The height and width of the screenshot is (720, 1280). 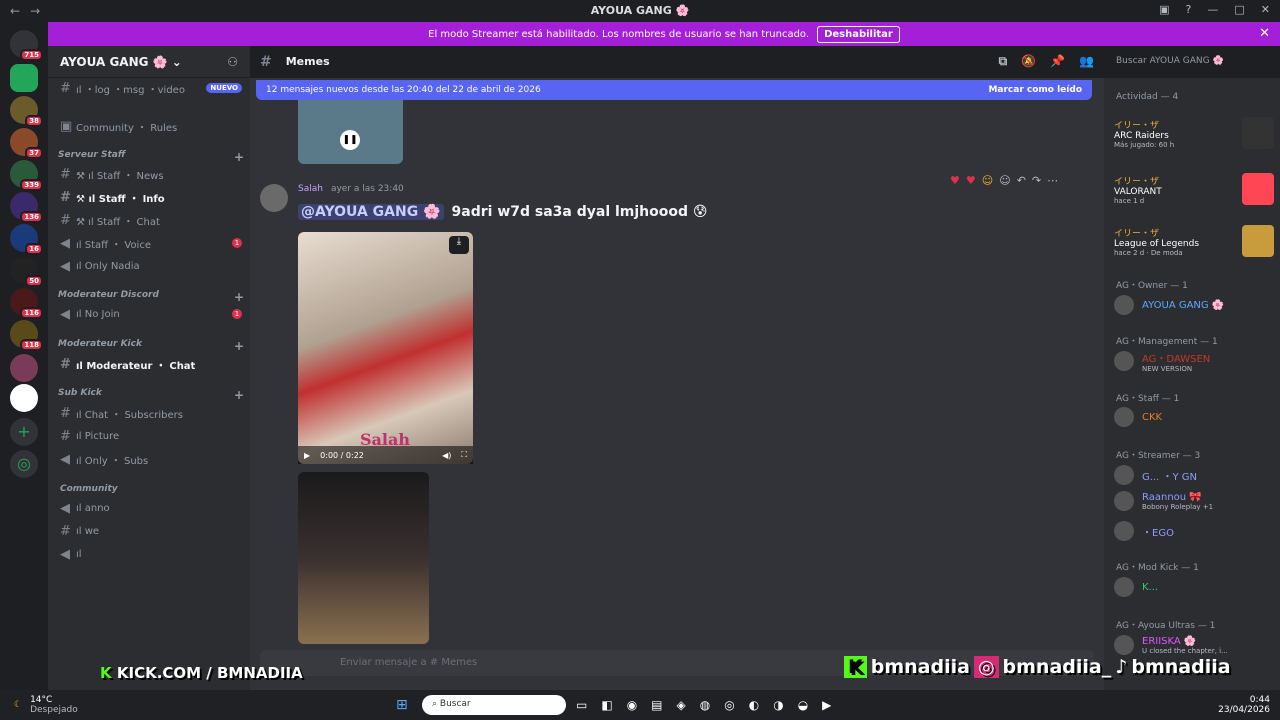 I want to click on pin-icon: 📌, so click(x=1057, y=61).